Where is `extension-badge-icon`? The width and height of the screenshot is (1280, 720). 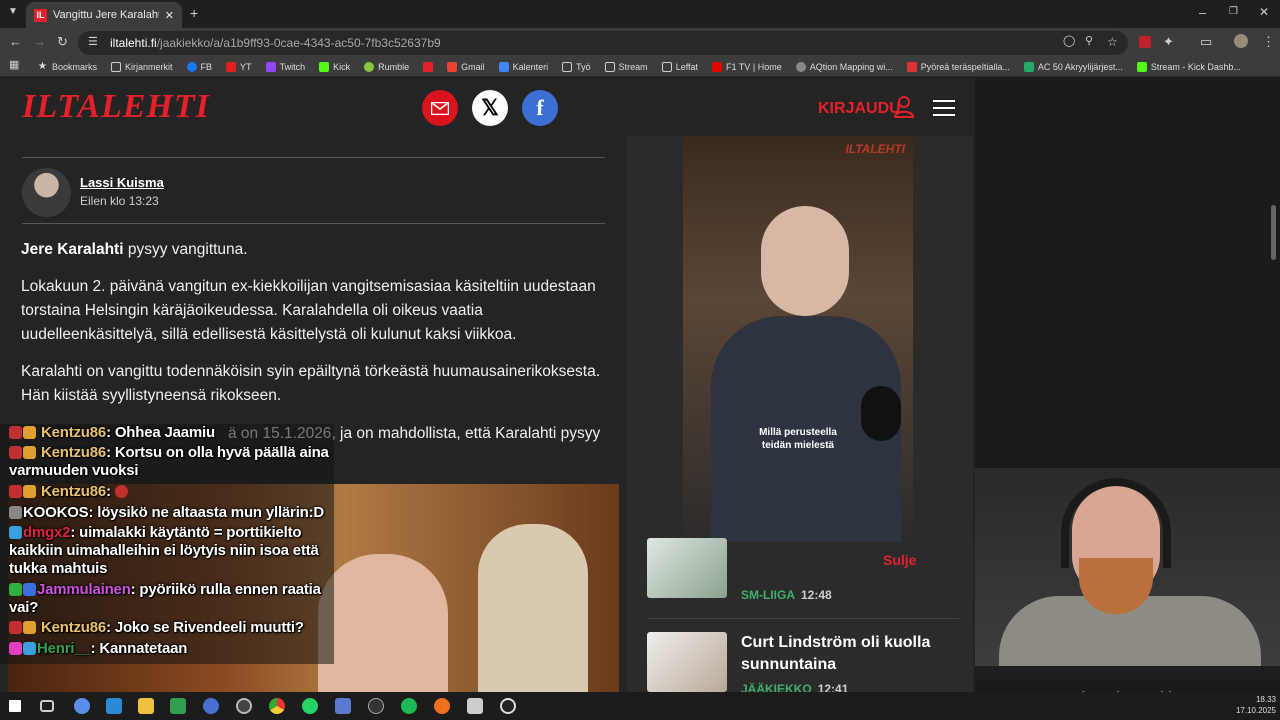 extension-badge-icon is located at coordinates (1145, 42).